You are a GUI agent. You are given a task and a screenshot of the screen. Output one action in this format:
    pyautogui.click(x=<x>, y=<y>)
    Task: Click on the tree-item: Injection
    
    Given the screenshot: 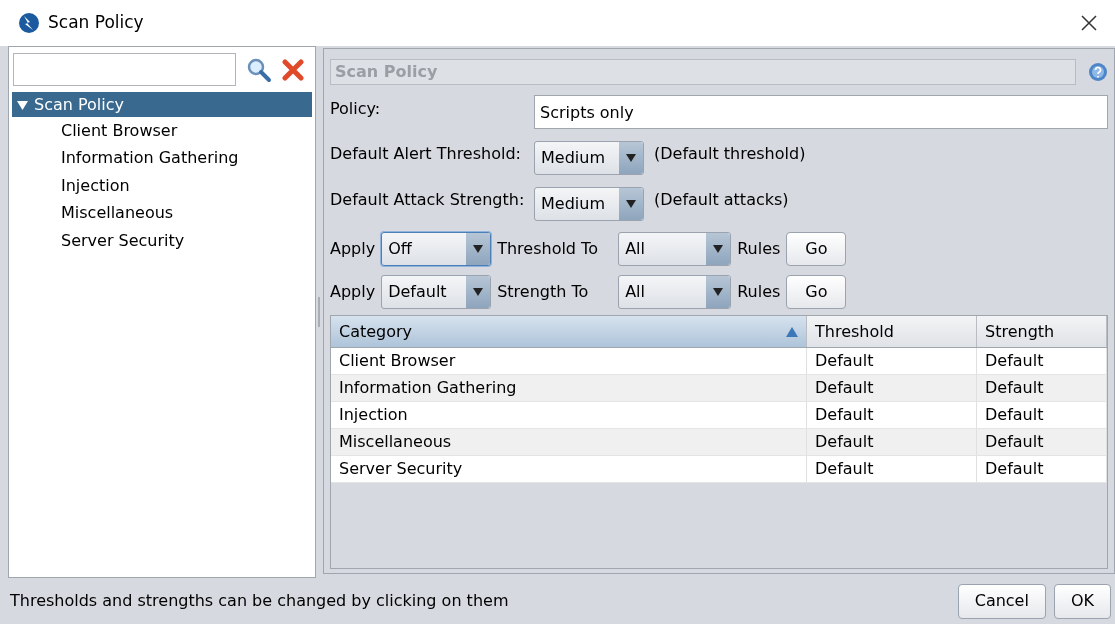 What is the action you would take?
    pyautogui.click(x=162, y=186)
    